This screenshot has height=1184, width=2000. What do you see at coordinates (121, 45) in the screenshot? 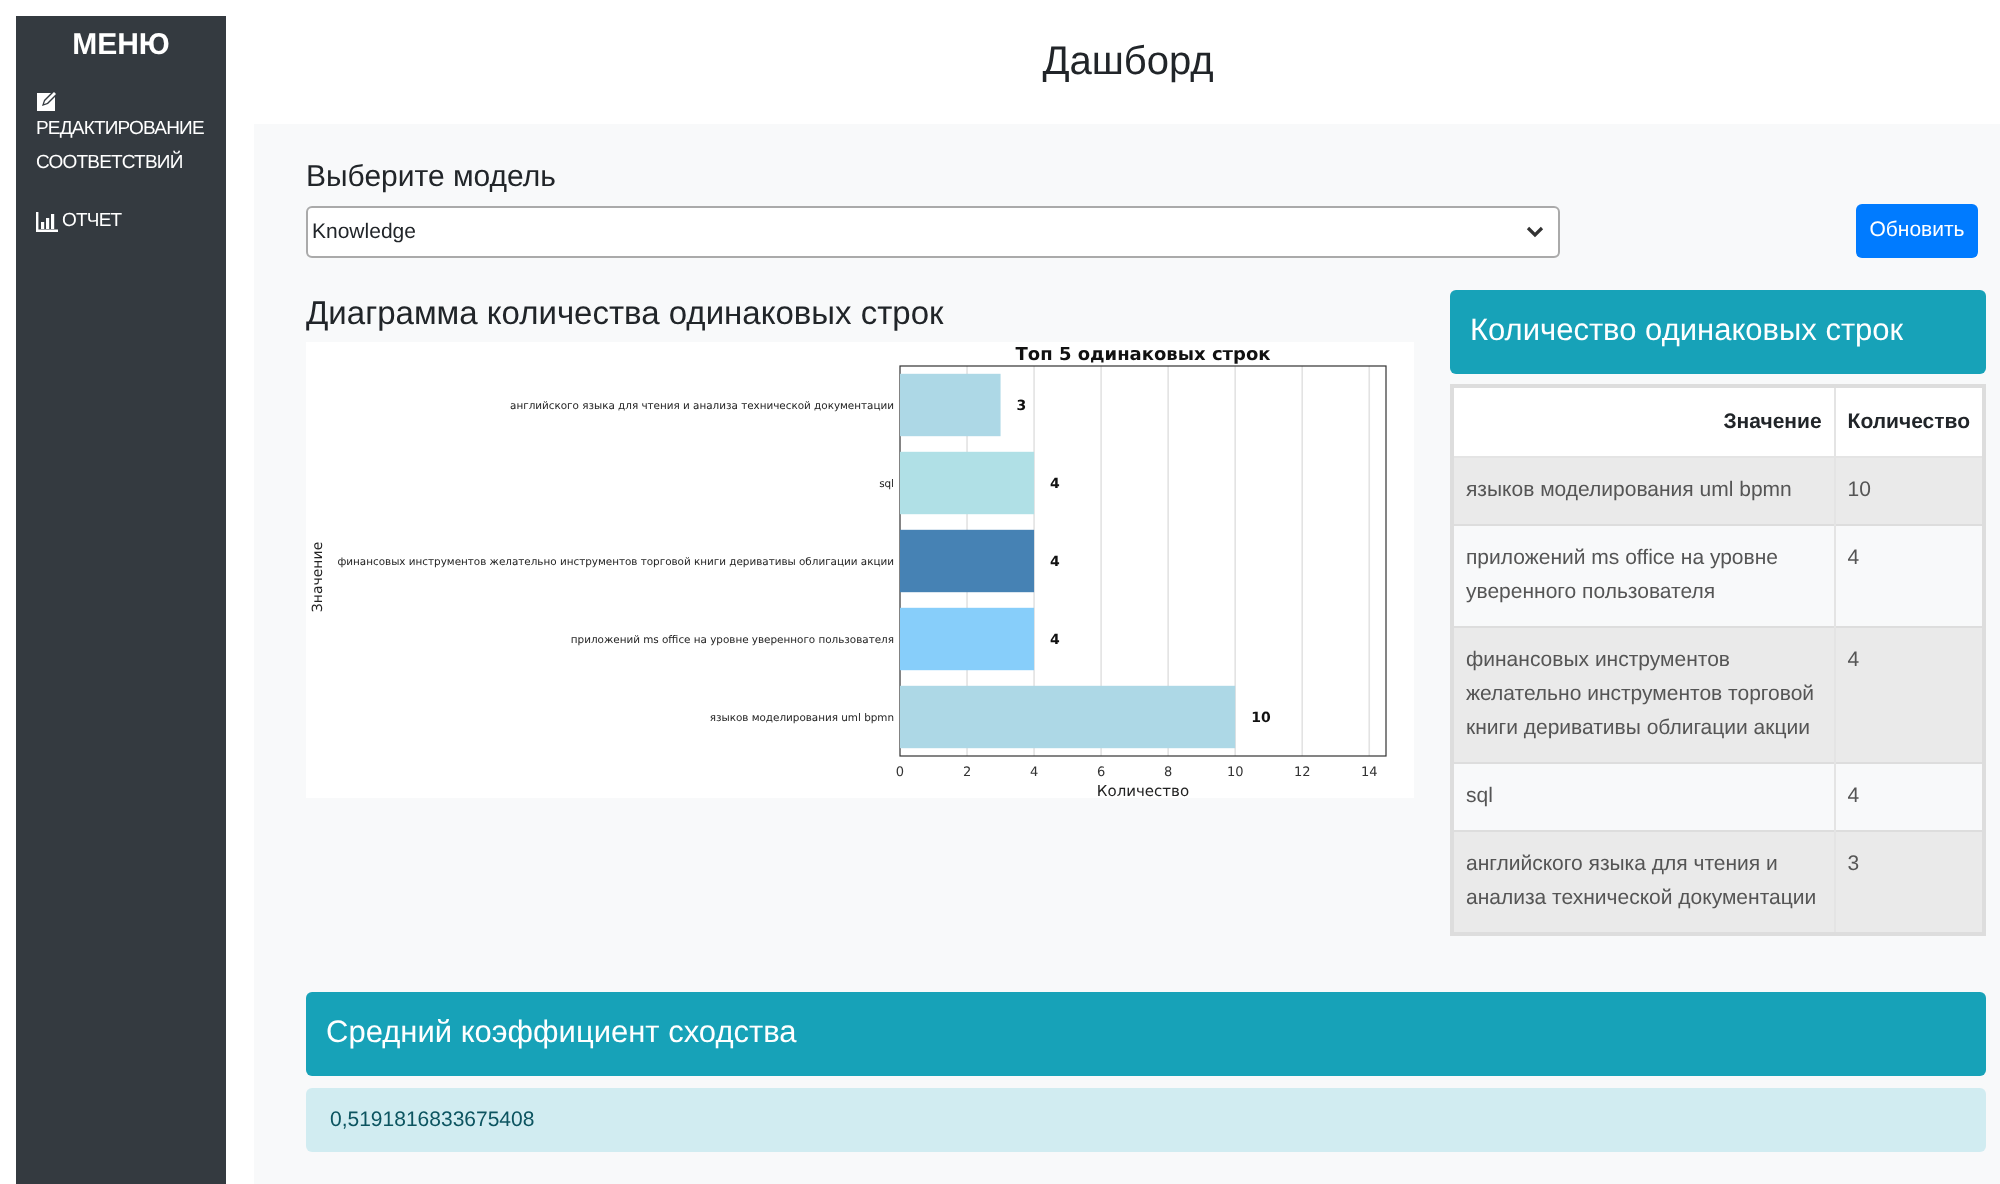
I see `menu-title: МЕНЮ` at bounding box center [121, 45].